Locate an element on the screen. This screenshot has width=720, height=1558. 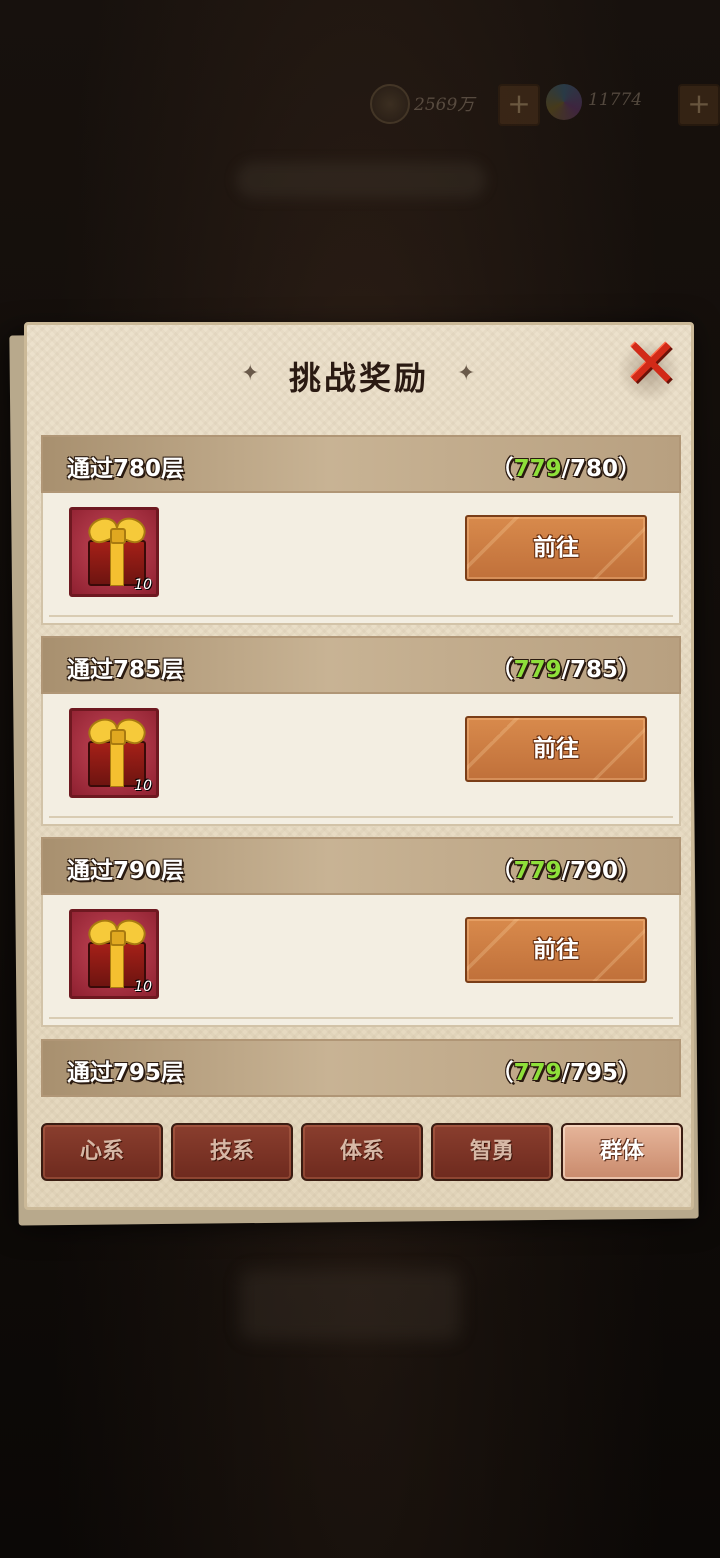
entry-progress: （779/785） is located at coordinates (566, 667).